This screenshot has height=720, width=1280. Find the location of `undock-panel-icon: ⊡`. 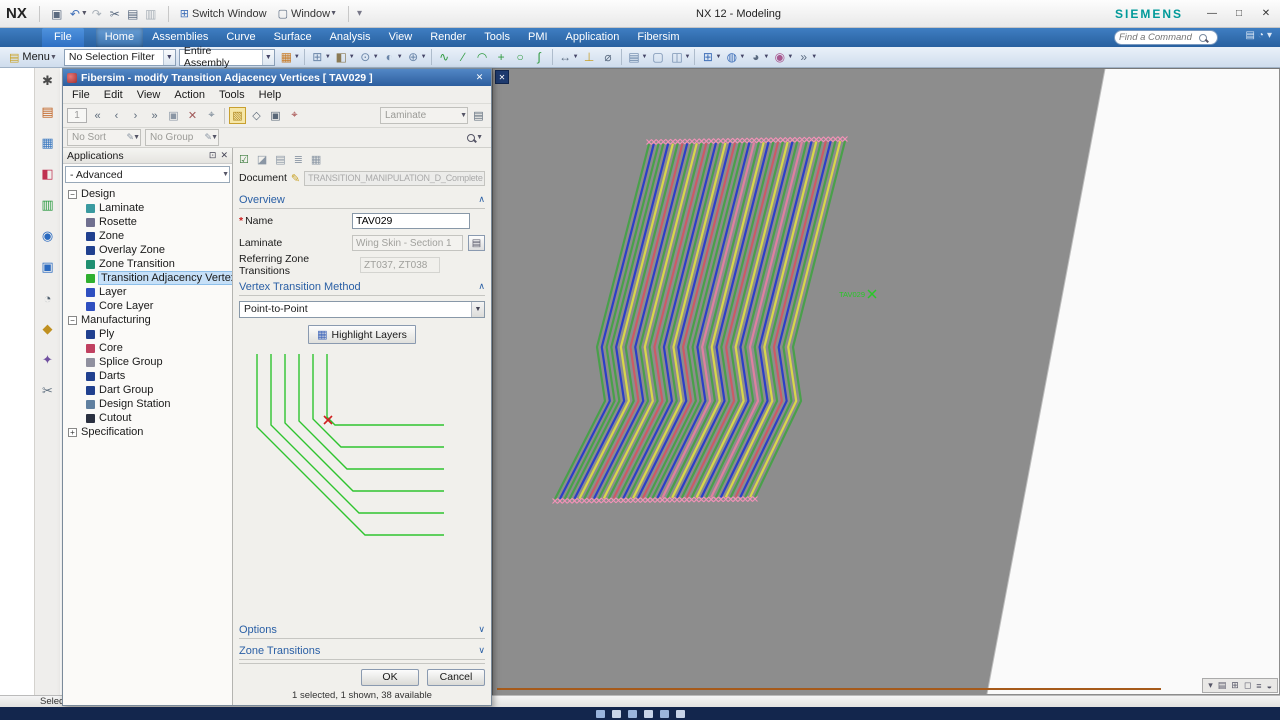

undock-panel-icon: ⊡ is located at coordinates (213, 155).